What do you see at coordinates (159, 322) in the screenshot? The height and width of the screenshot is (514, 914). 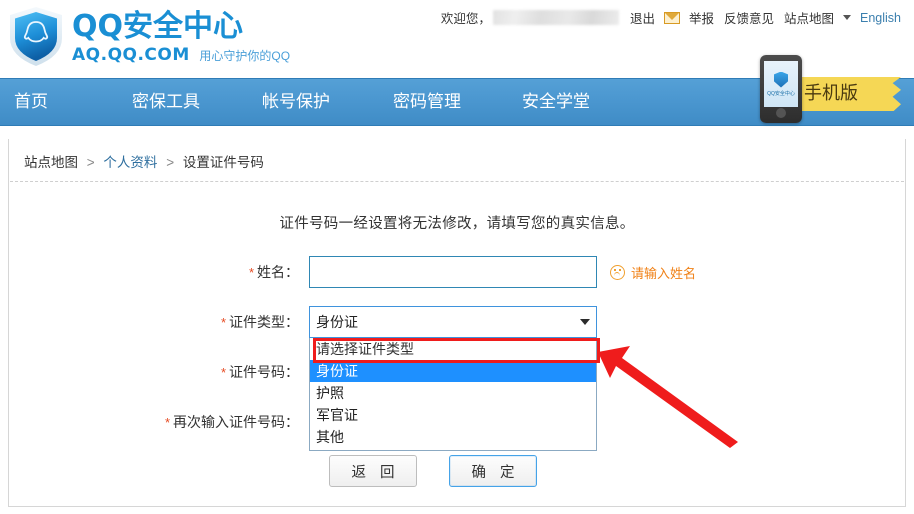 I see `id-type-label: * 证件类型：` at bounding box center [159, 322].